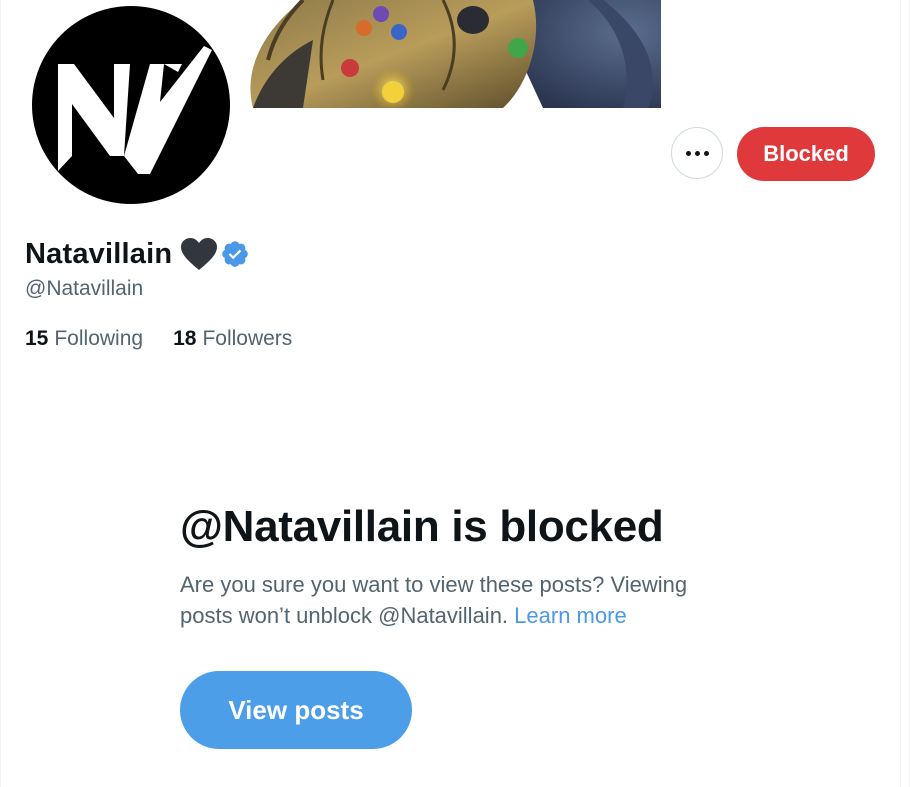  I want to click on following-count: 15, so click(37, 338).